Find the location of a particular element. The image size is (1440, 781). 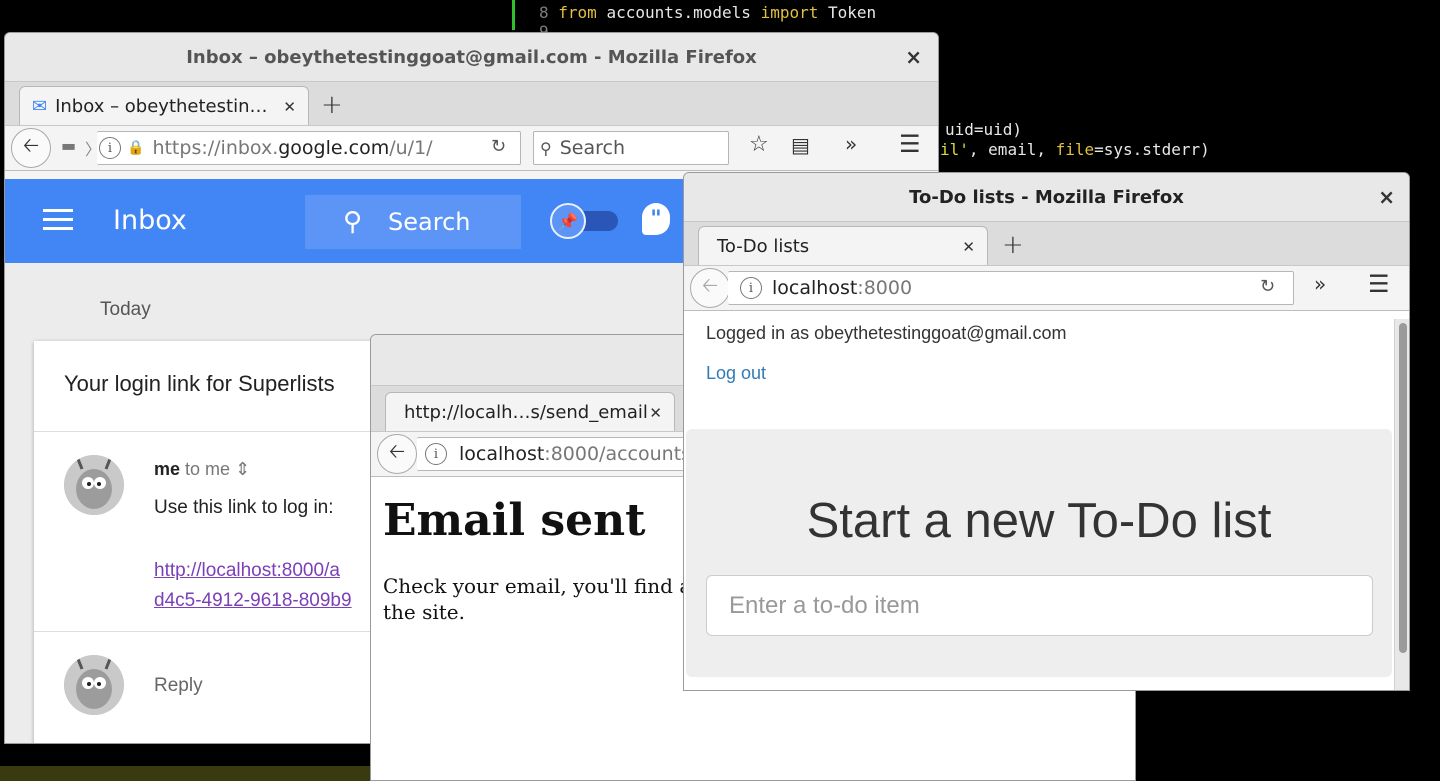

scrollbar-thumb is located at coordinates (1403, 488).